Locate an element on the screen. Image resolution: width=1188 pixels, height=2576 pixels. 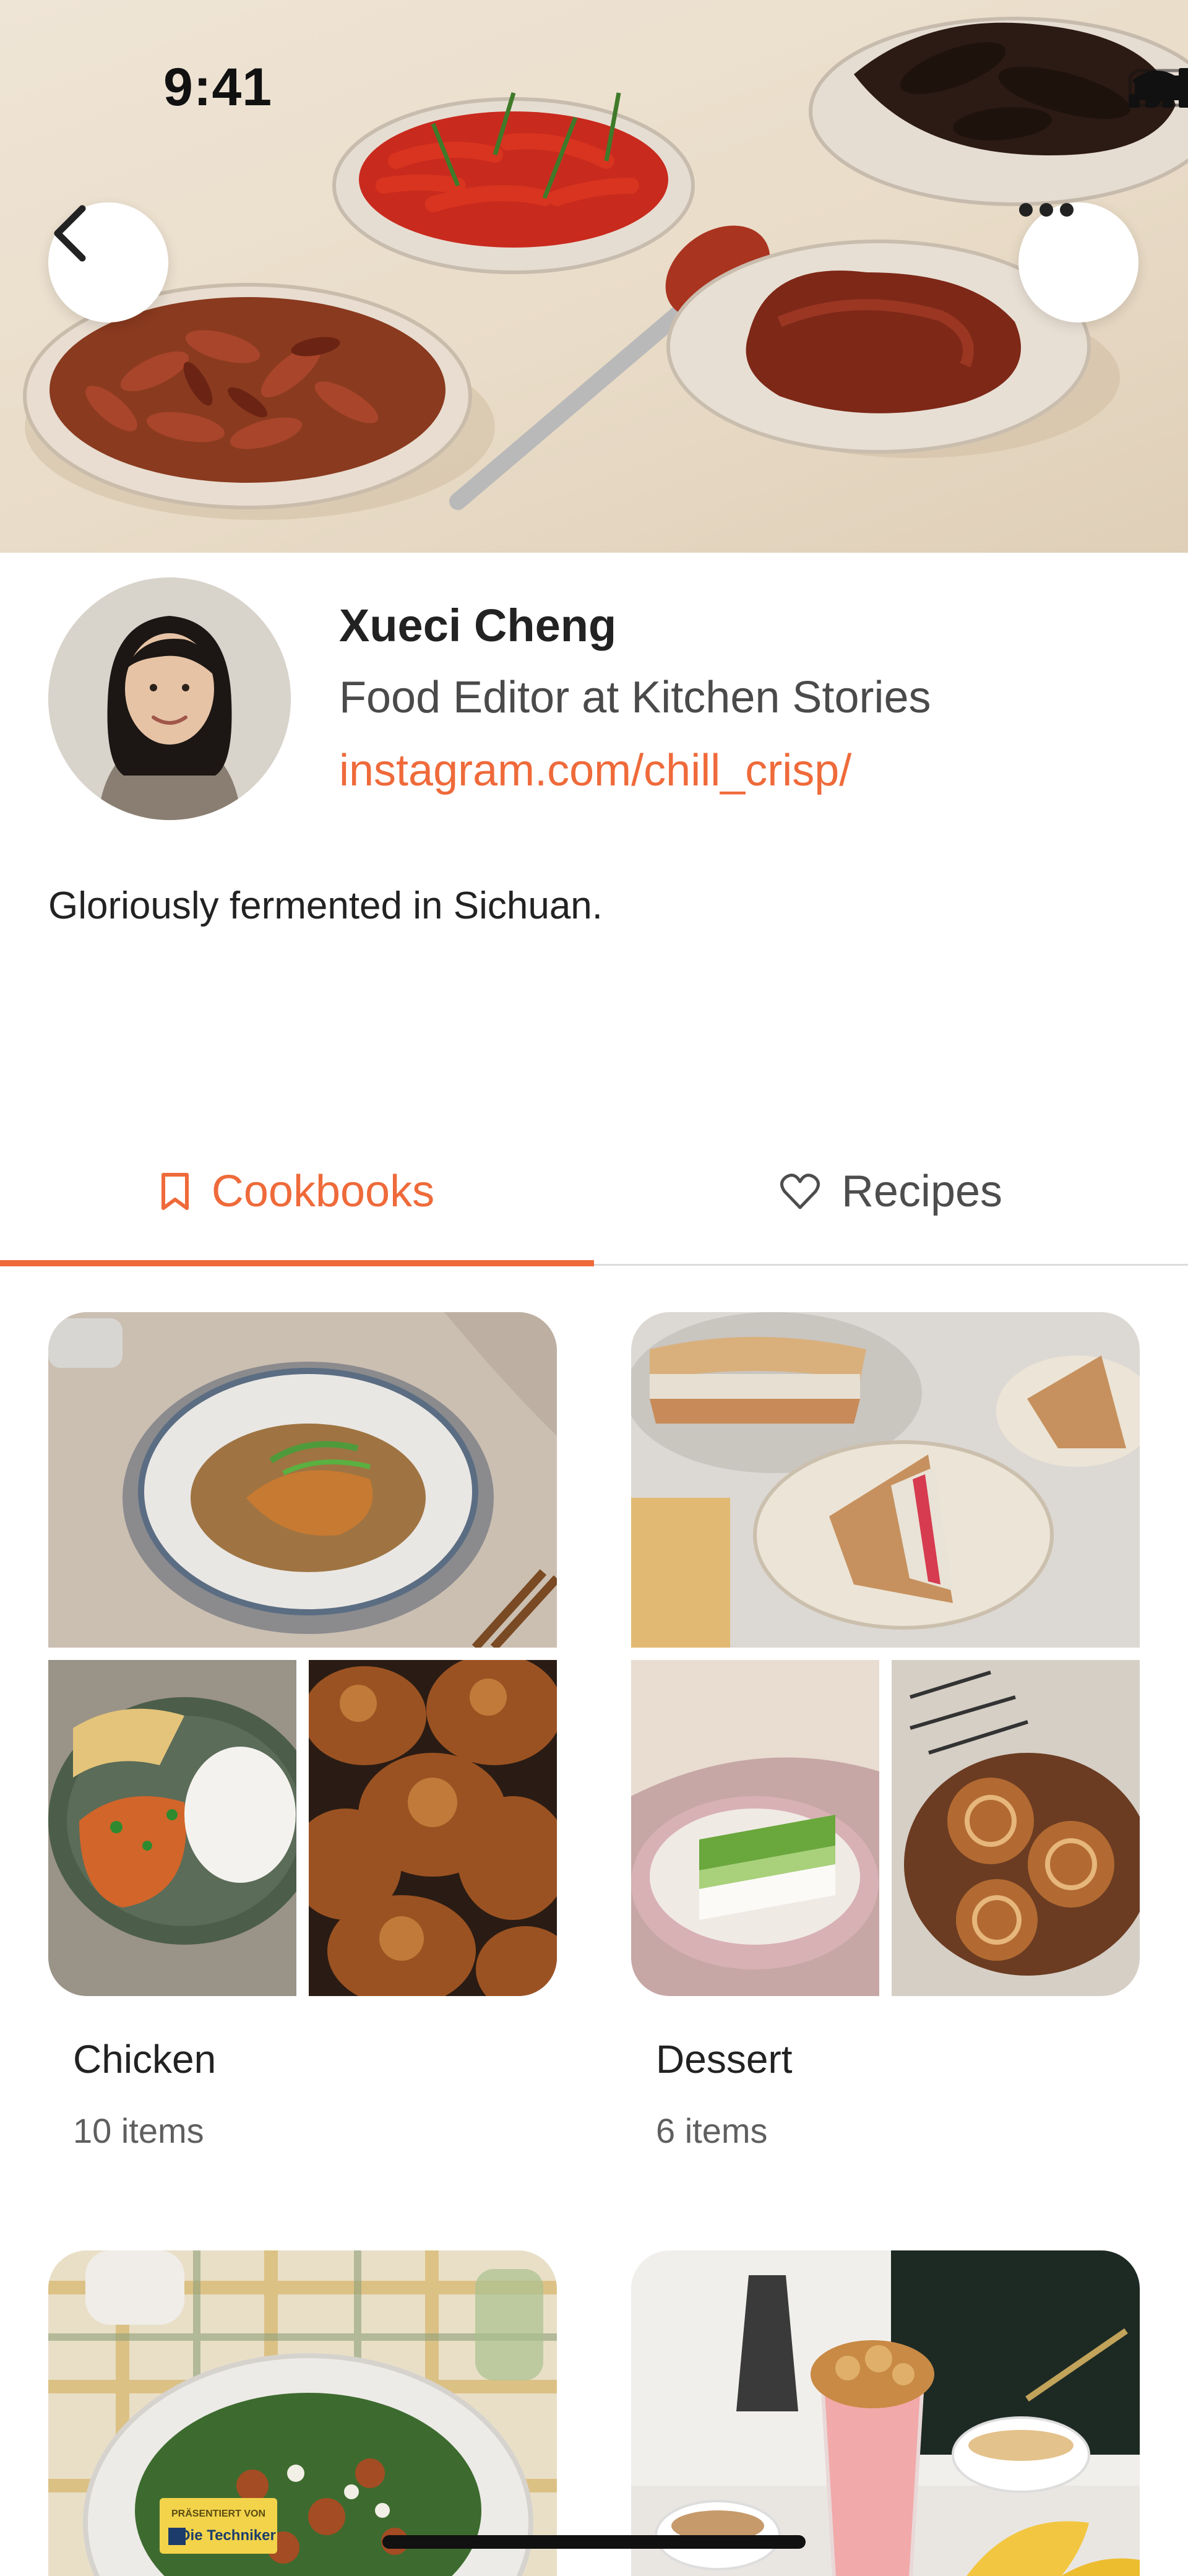
battery-icon is located at coordinates (1158, 88).